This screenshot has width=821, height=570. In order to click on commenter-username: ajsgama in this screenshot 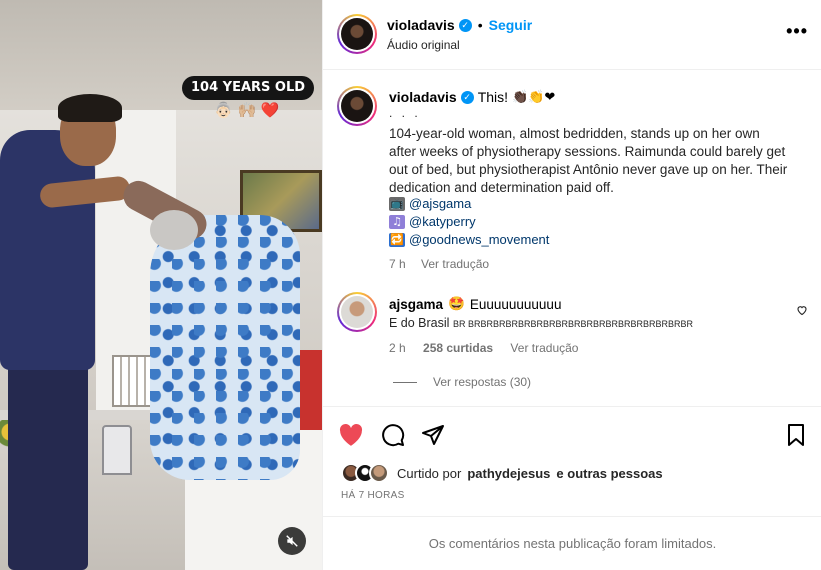, I will do `click(416, 304)`.